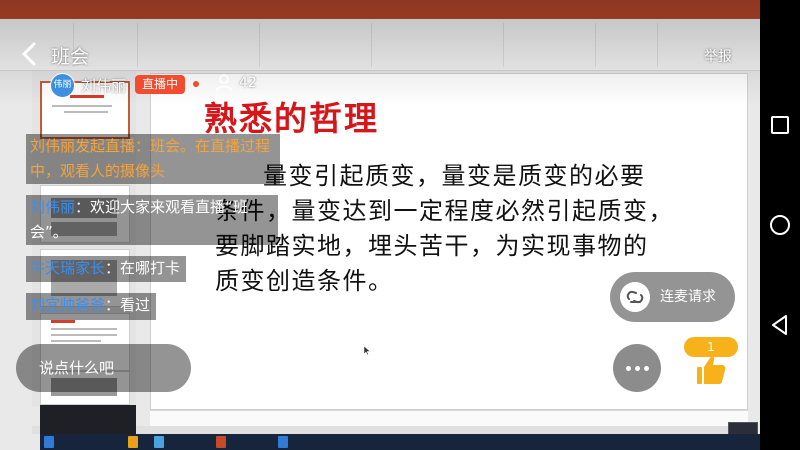  I want to click on chat-message: 牛天瑞家长：在哪打卡, so click(106, 269).